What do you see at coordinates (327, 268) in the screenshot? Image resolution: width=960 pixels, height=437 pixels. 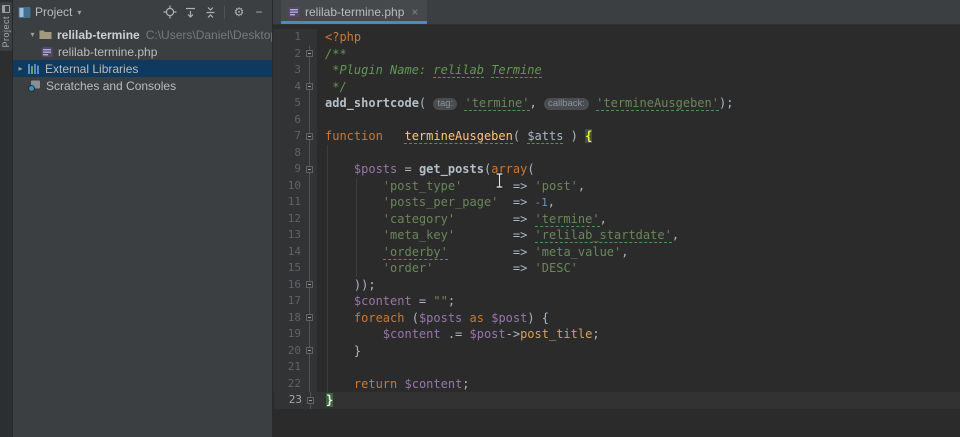 I see `indent-guide` at bounding box center [327, 268].